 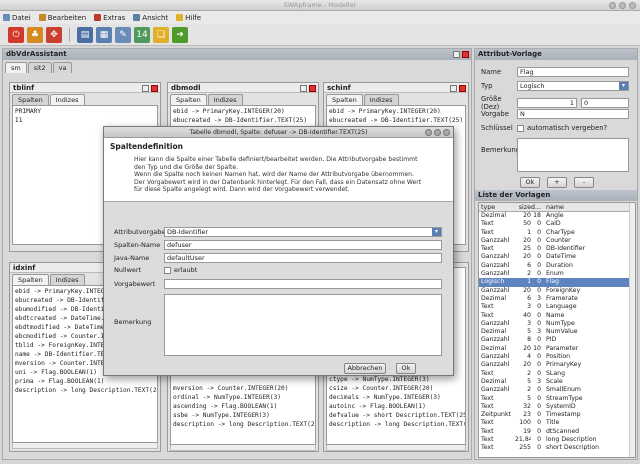 What do you see at coordinates (557, 249) in the screenshot?
I see `table-row: Text 25 0 DB-Identifier` at bounding box center [557, 249].